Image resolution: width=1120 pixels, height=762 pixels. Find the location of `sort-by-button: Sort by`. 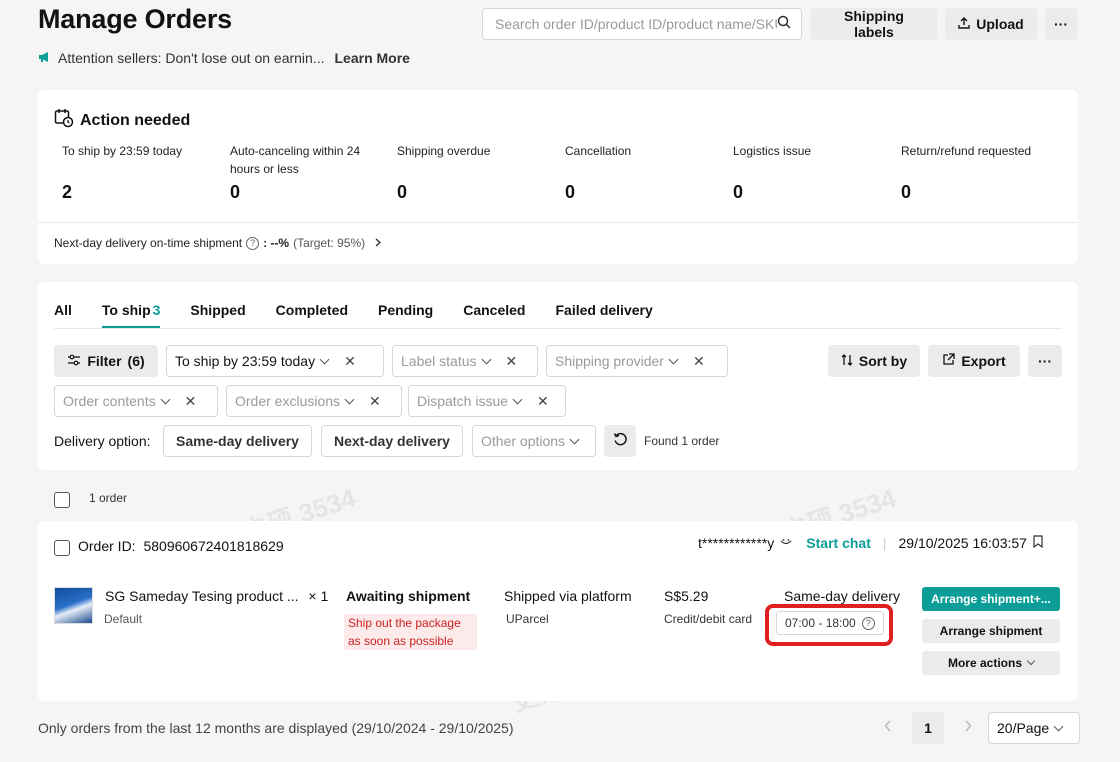

sort-by-button: Sort by is located at coordinates (874, 361).